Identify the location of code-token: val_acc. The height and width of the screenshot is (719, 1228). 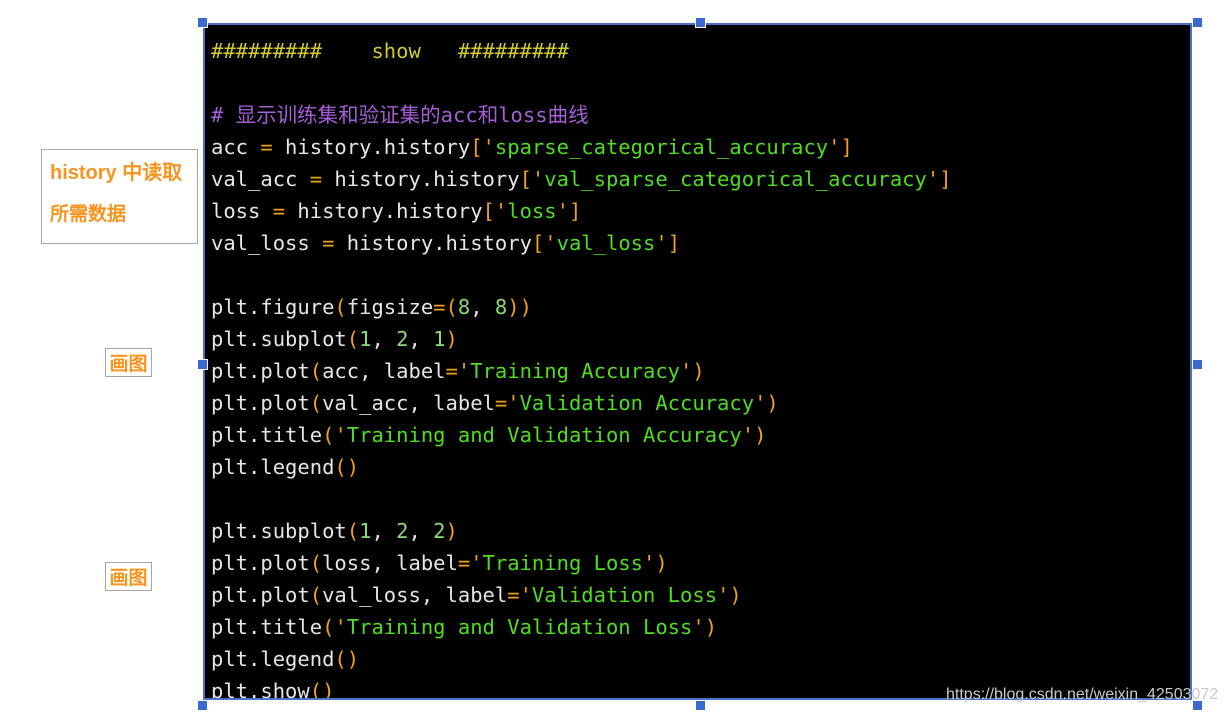
(260, 179).